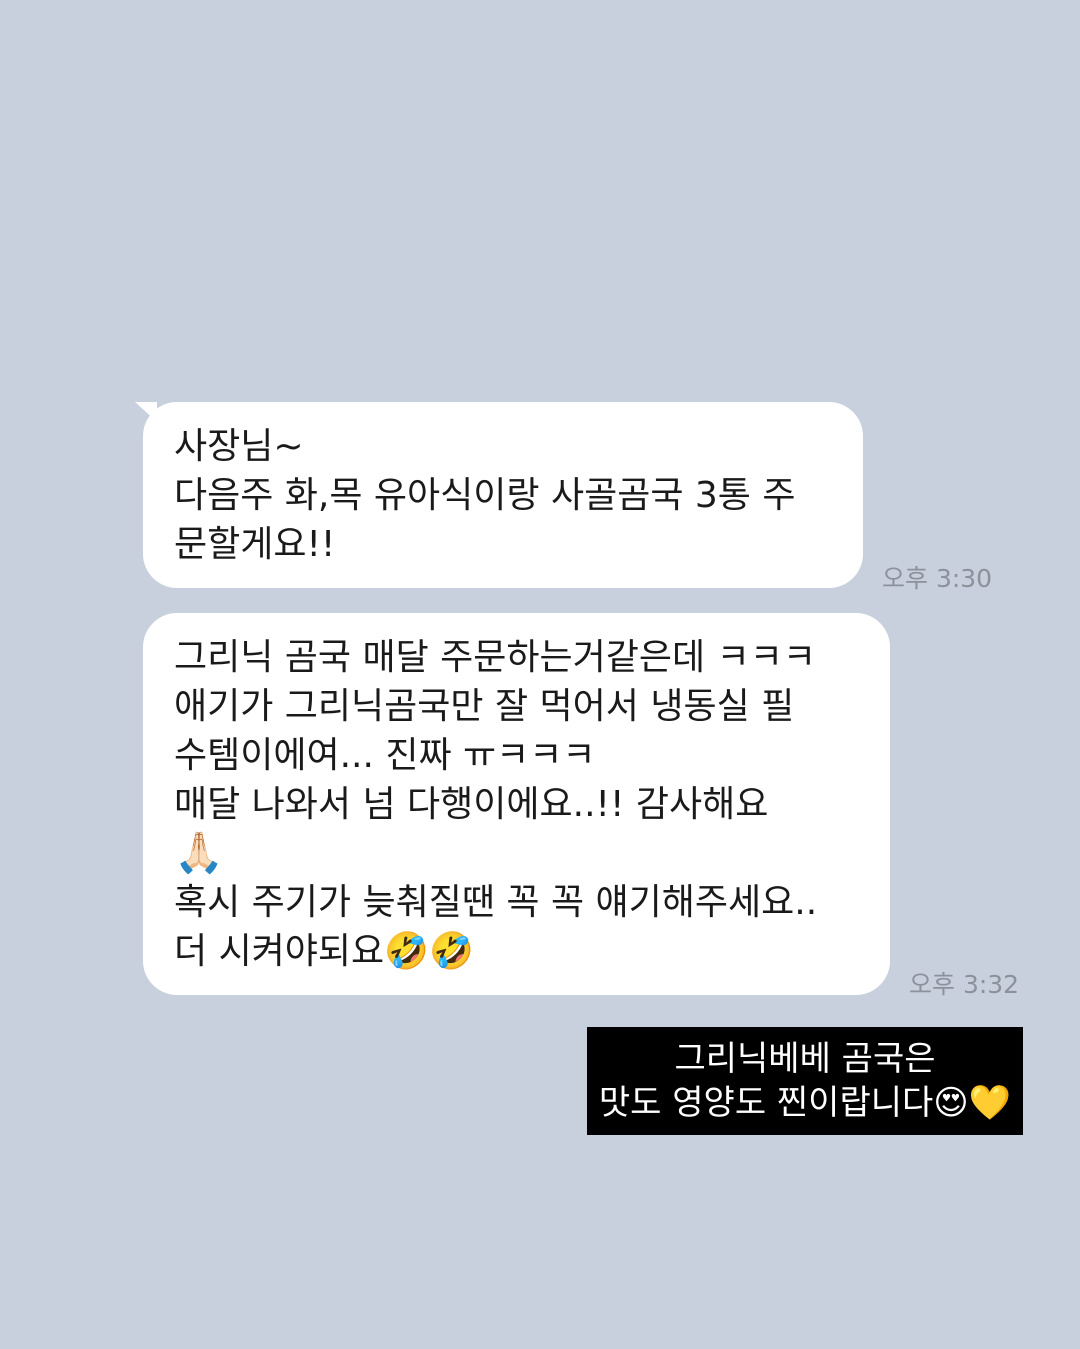 Image resolution: width=1080 pixels, height=1349 pixels. I want to click on message-line: 그리닉 곰국 매달 주문하는거같은데 ㅋㅋㅋ, so click(495, 657).